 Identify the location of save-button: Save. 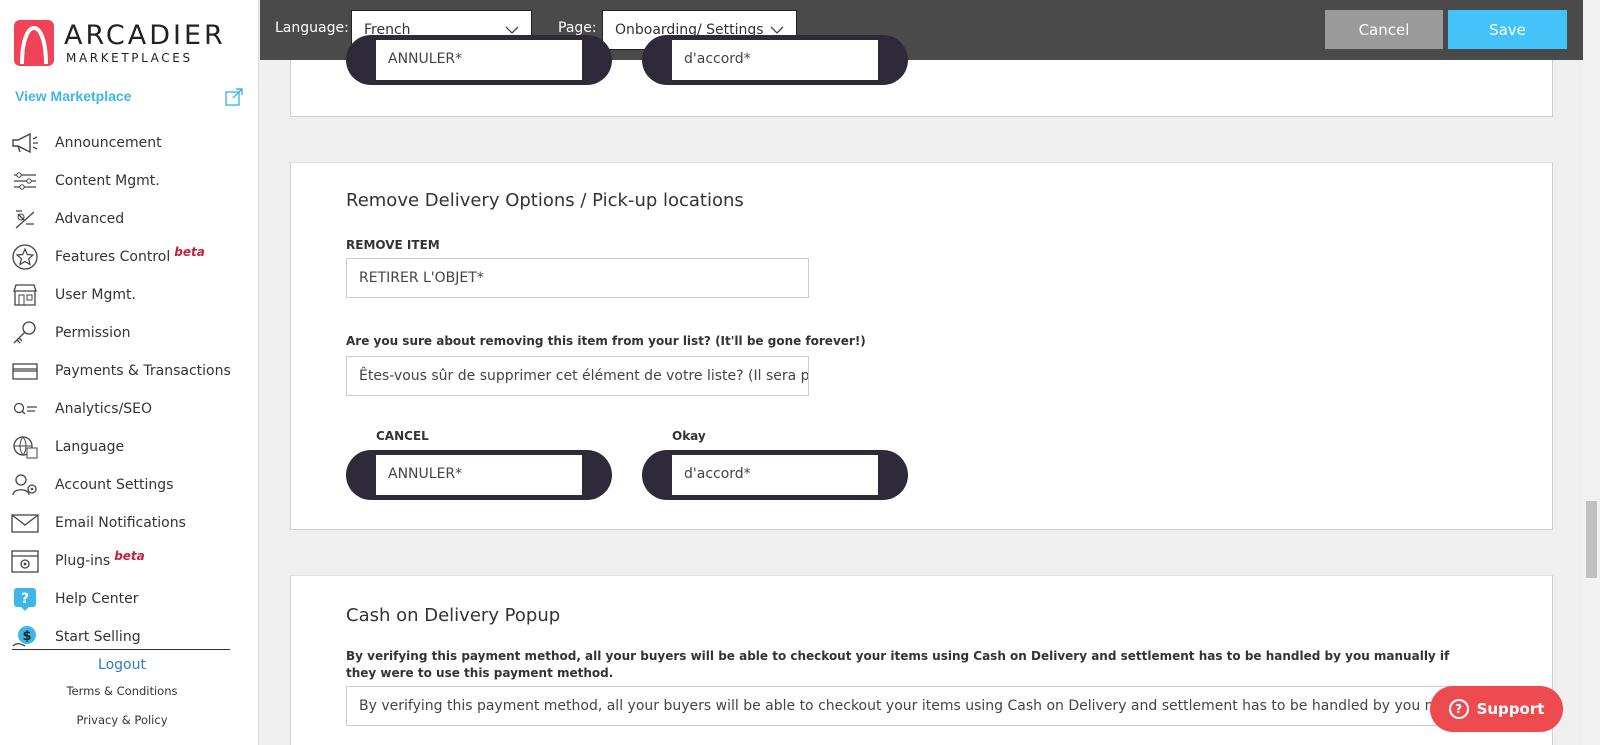
(1507, 29).